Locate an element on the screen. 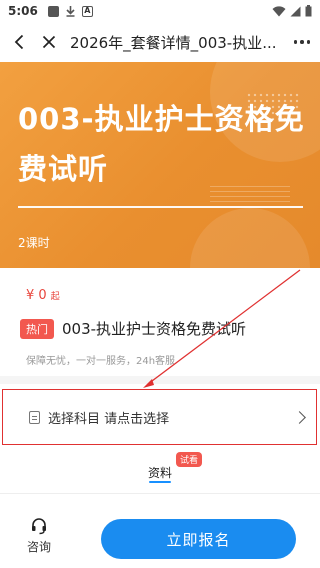  close-button is located at coordinates (49, 42).